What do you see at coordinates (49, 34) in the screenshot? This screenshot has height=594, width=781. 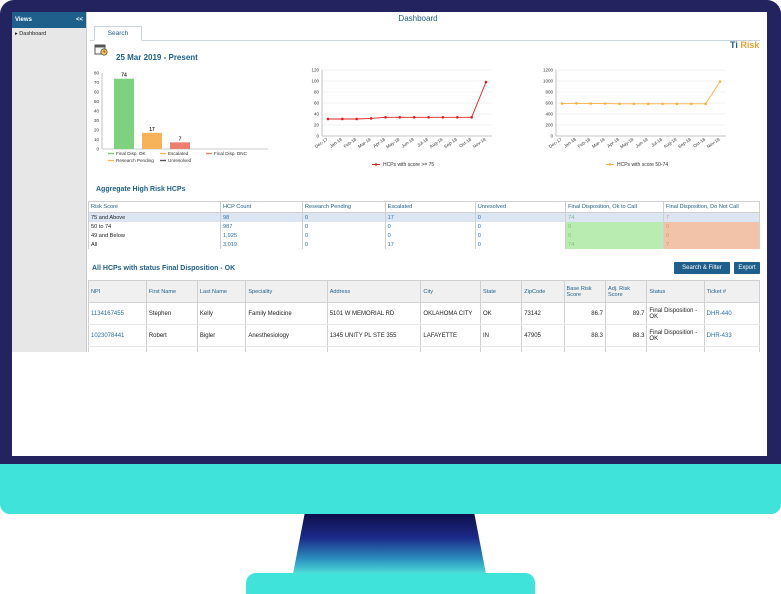 I see `sidebar-item-dashboard: ▸ Dashboard` at bounding box center [49, 34].